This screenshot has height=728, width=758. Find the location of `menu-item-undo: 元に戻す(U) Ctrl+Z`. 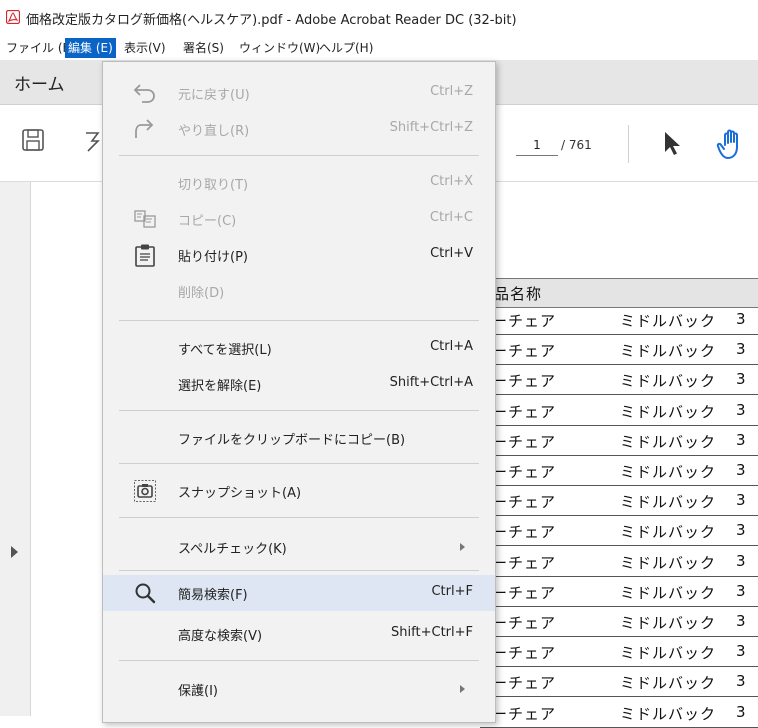

menu-item-undo: 元に戻す(U) Ctrl+Z is located at coordinates (299, 93).